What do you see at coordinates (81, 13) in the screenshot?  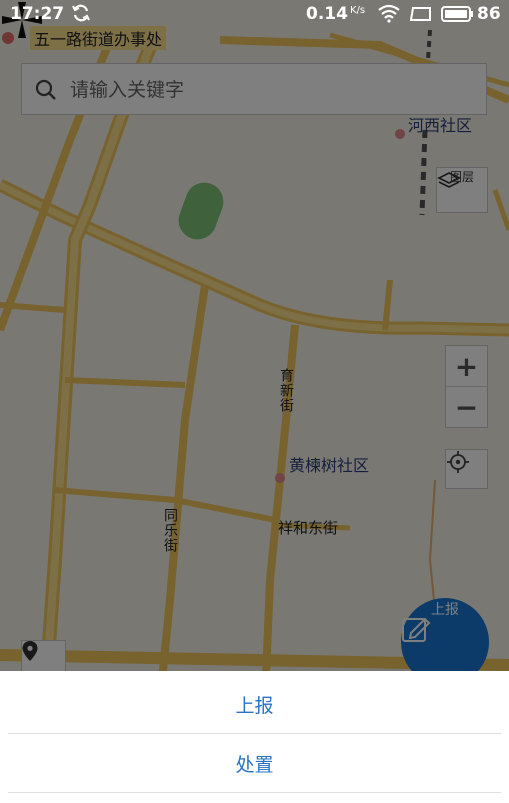 I see `sync-icon` at bounding box center [81, 13].